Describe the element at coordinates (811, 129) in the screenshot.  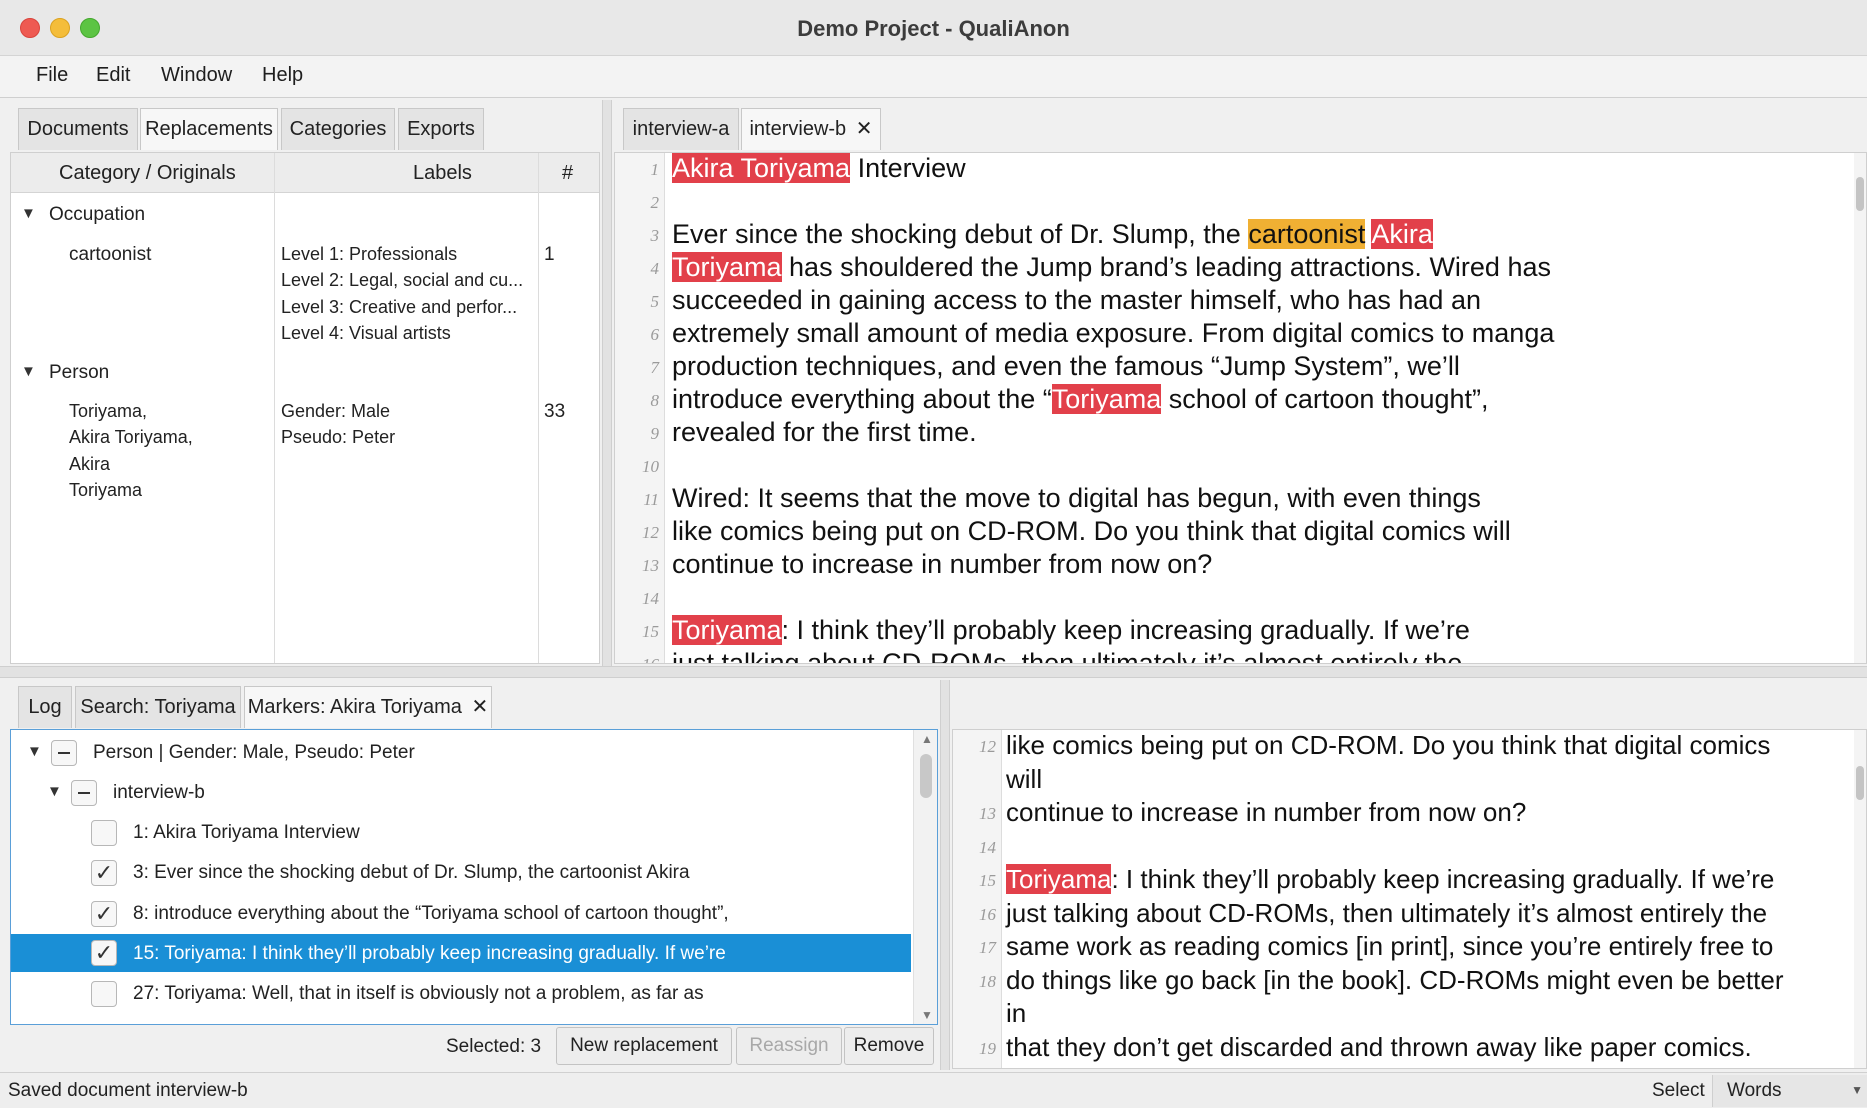
I see `tab-interview-b: interview-b ✕` at that location.